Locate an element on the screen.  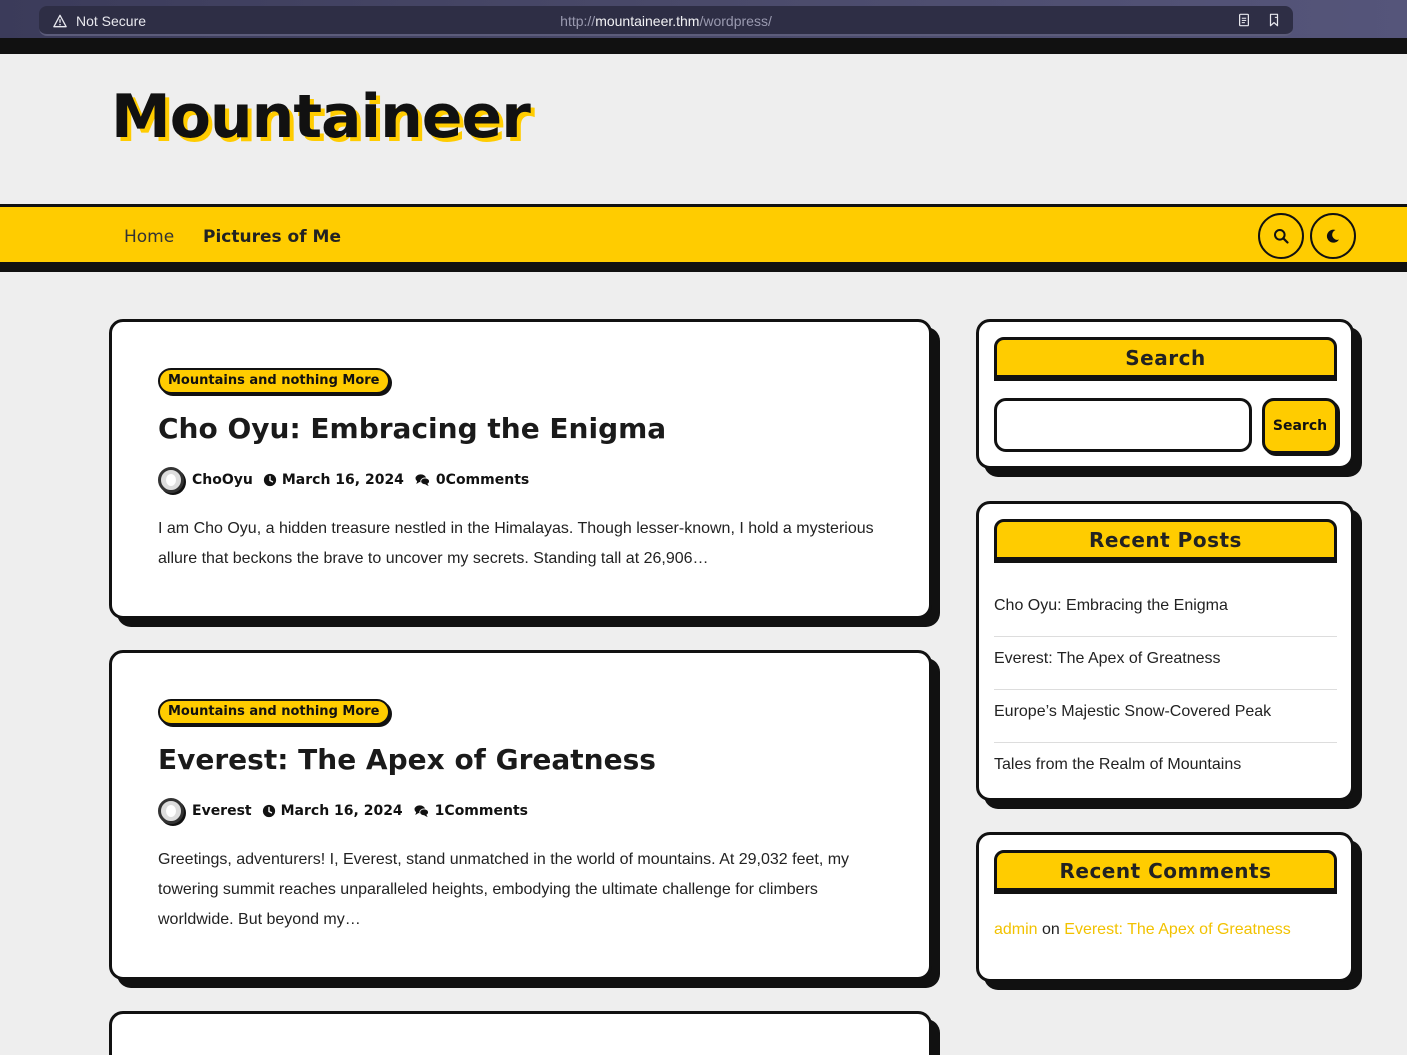
moon-icon is located at coordinates (1332, 236).